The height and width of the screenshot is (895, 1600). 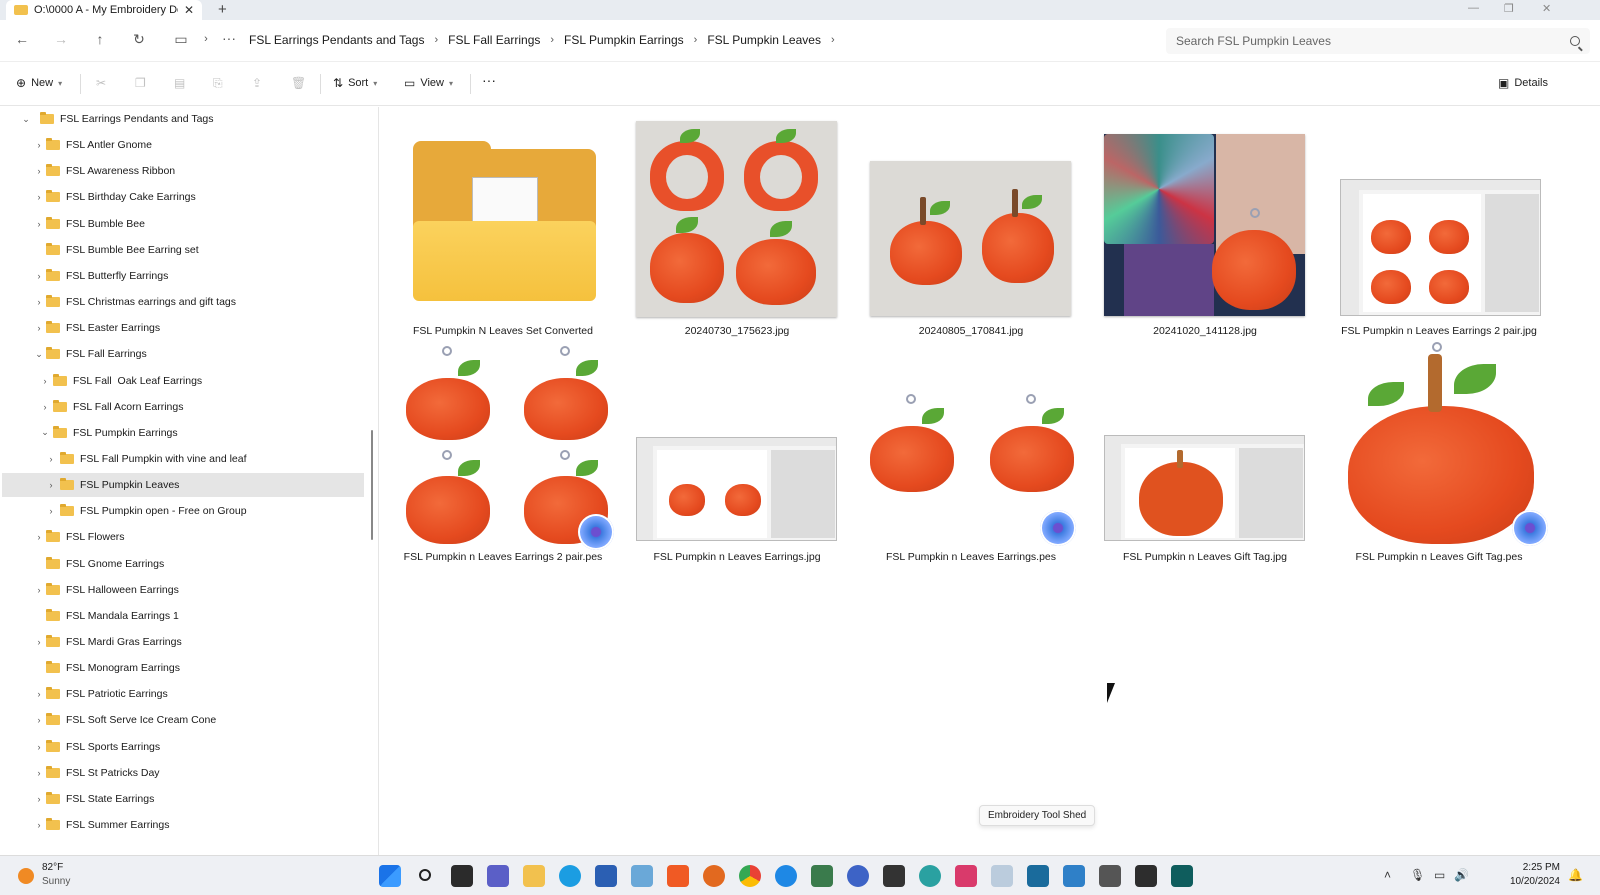 What do you see at coordinates (183, 511) in the screenshot?
I see `tree-item: › FSL Pumpkin open - Free on Group` at bounding box center [183, 511].